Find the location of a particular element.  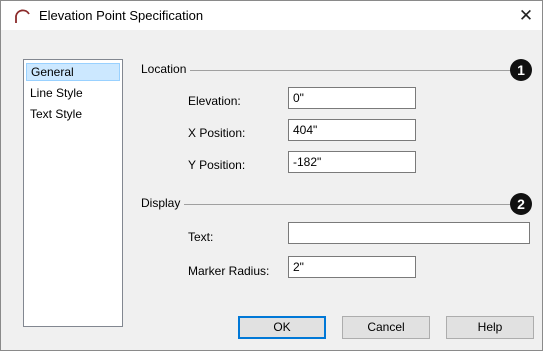

nav-item-line-style: Line Style is located at coordinates (73, 93).